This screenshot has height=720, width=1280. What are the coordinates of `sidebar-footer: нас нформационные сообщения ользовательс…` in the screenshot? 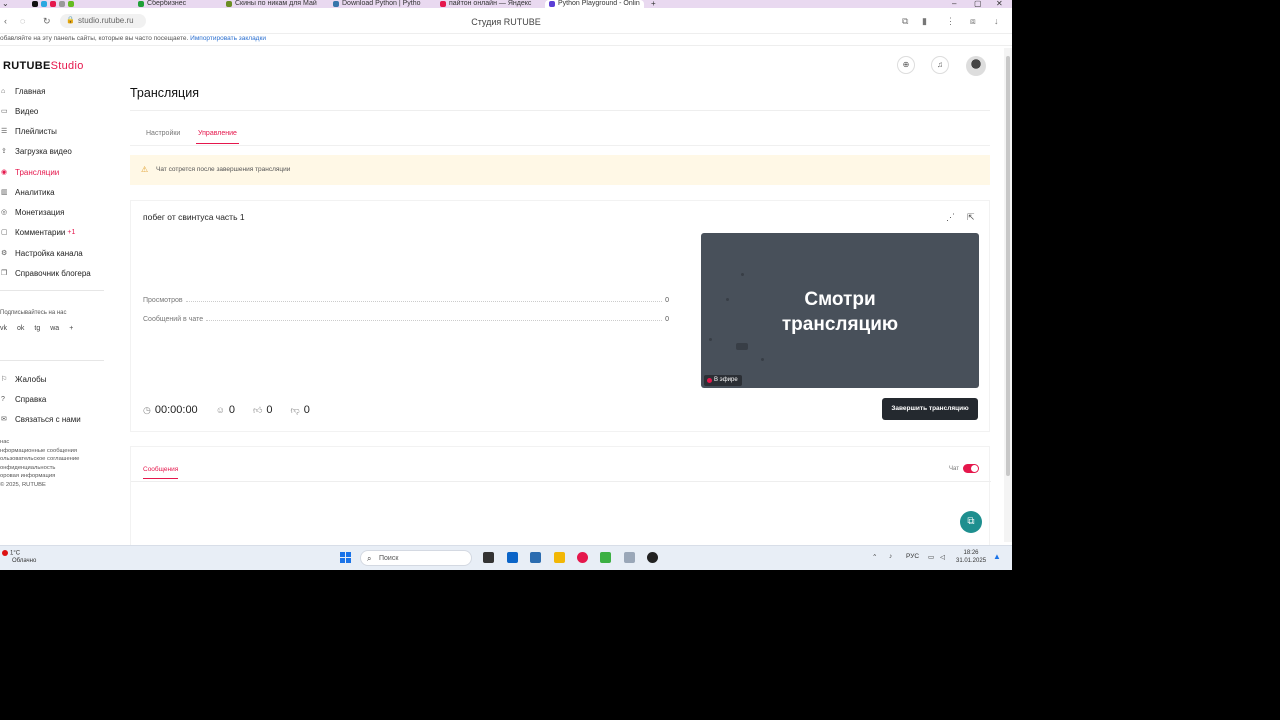 It's located at (39, 463).